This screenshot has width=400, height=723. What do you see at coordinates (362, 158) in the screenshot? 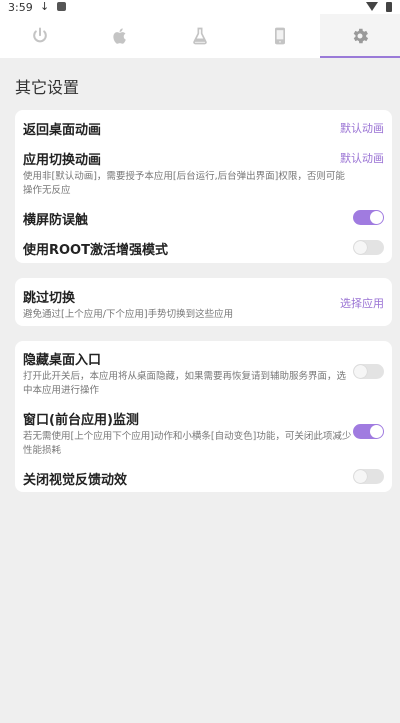
I see `app-switch-animation-value: 默认动画` at bounding box center [362, 158].